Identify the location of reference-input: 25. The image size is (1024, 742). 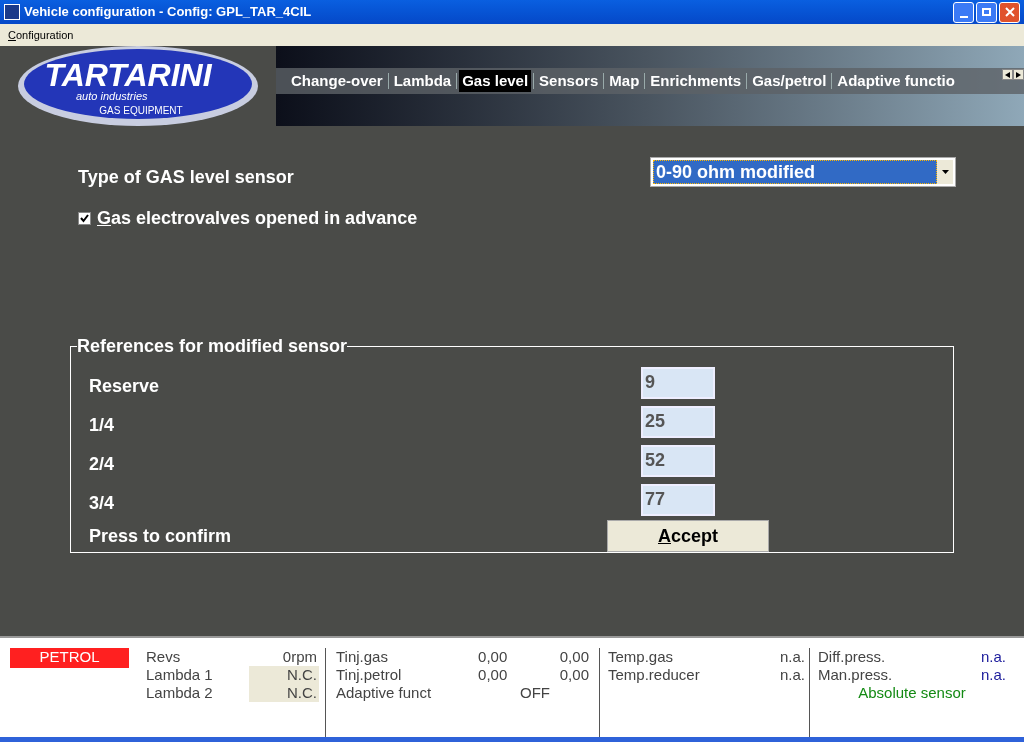
(678, 421).